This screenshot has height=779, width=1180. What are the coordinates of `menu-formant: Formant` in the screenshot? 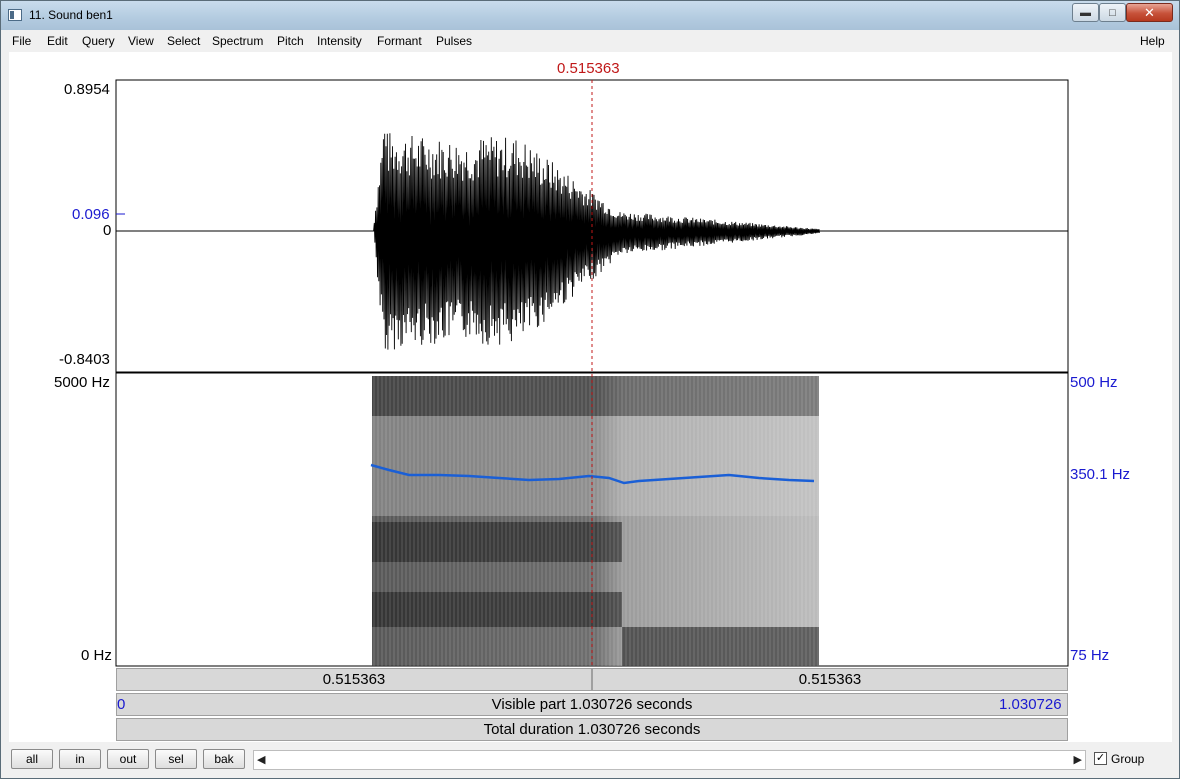 It's located at (399, 41).